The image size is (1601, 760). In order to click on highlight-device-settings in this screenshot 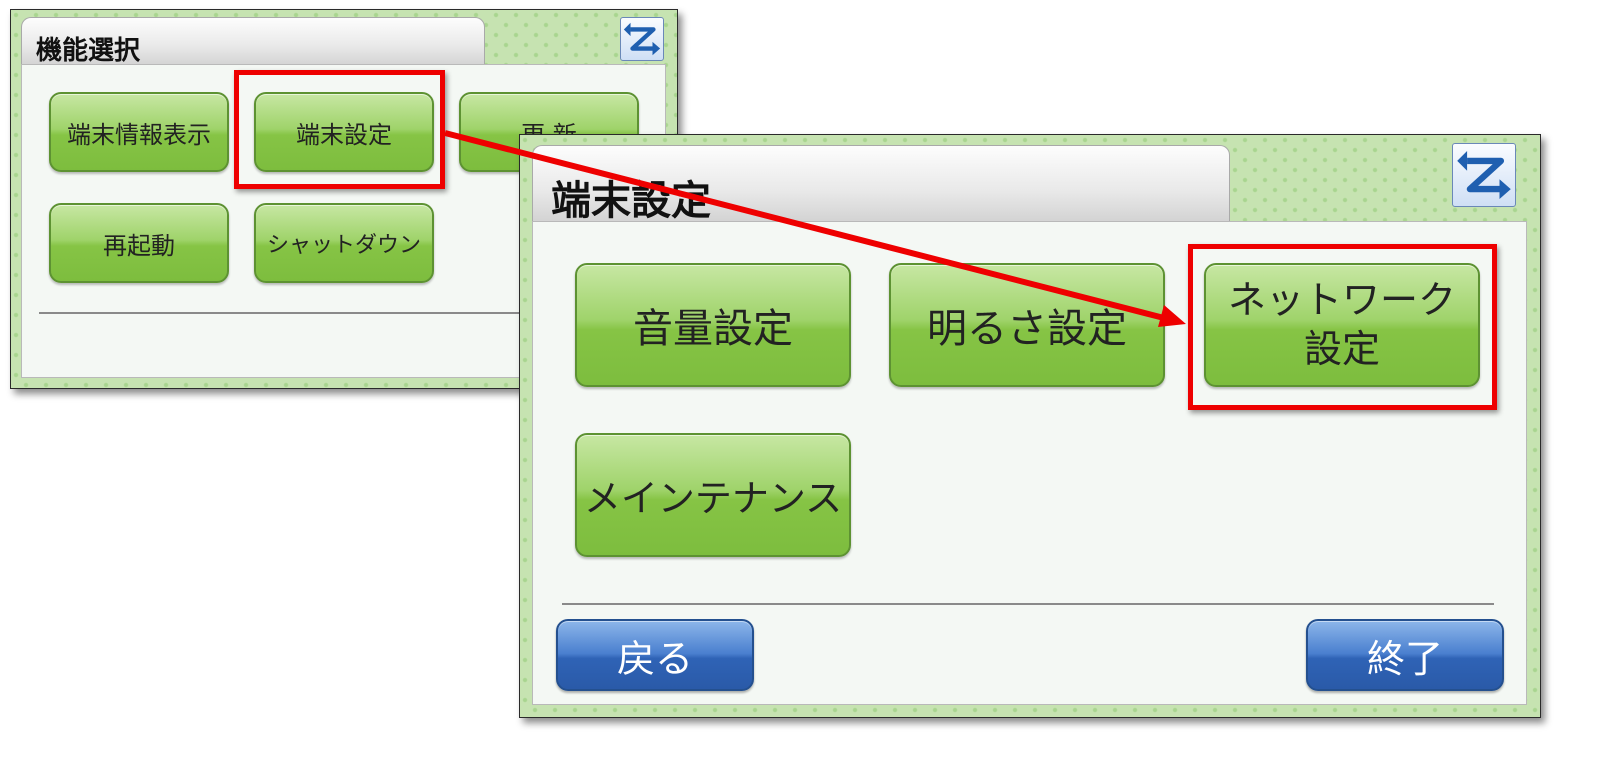, I will do `click(339, 129)`.